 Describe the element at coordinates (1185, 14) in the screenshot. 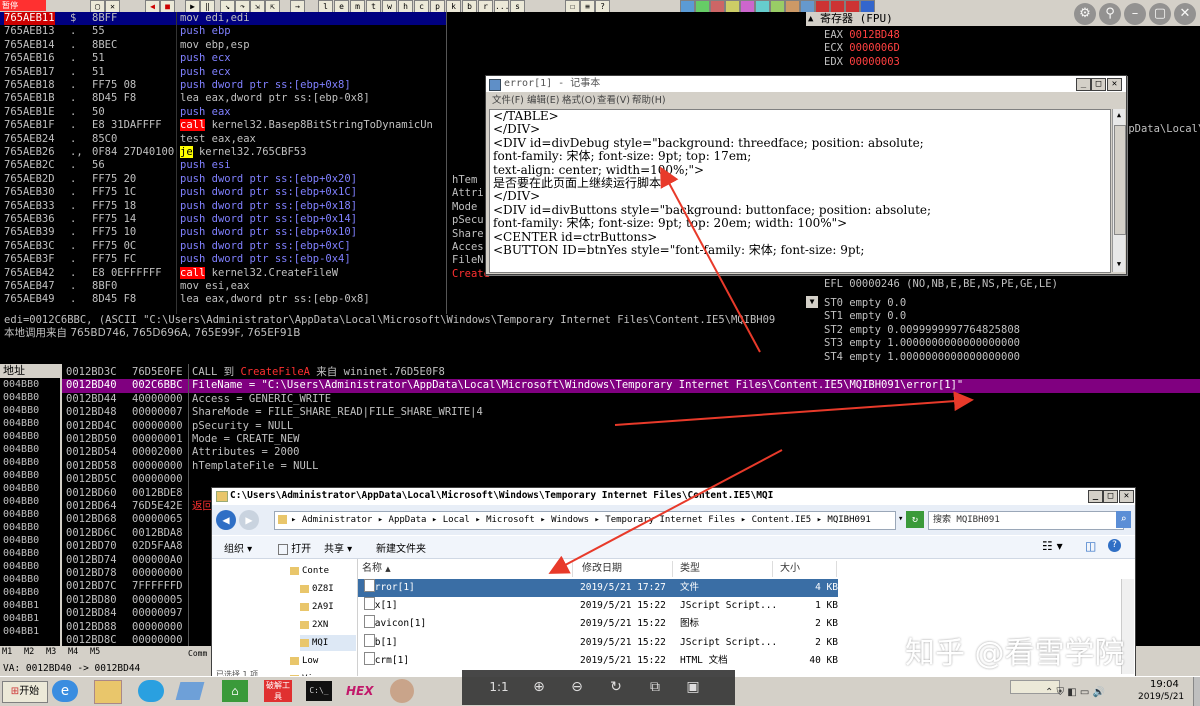

I see `close-icon: ✕` at that location.